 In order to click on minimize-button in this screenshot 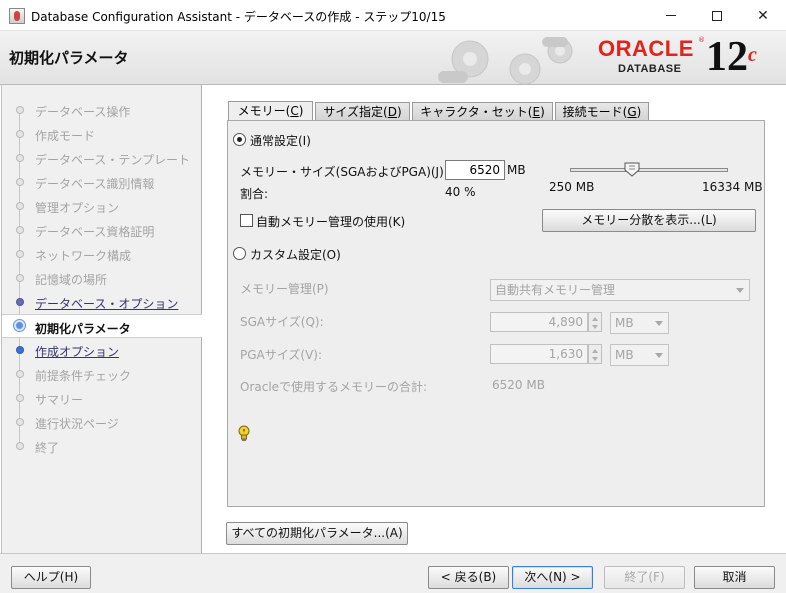, I will do `click(671, 15)`.